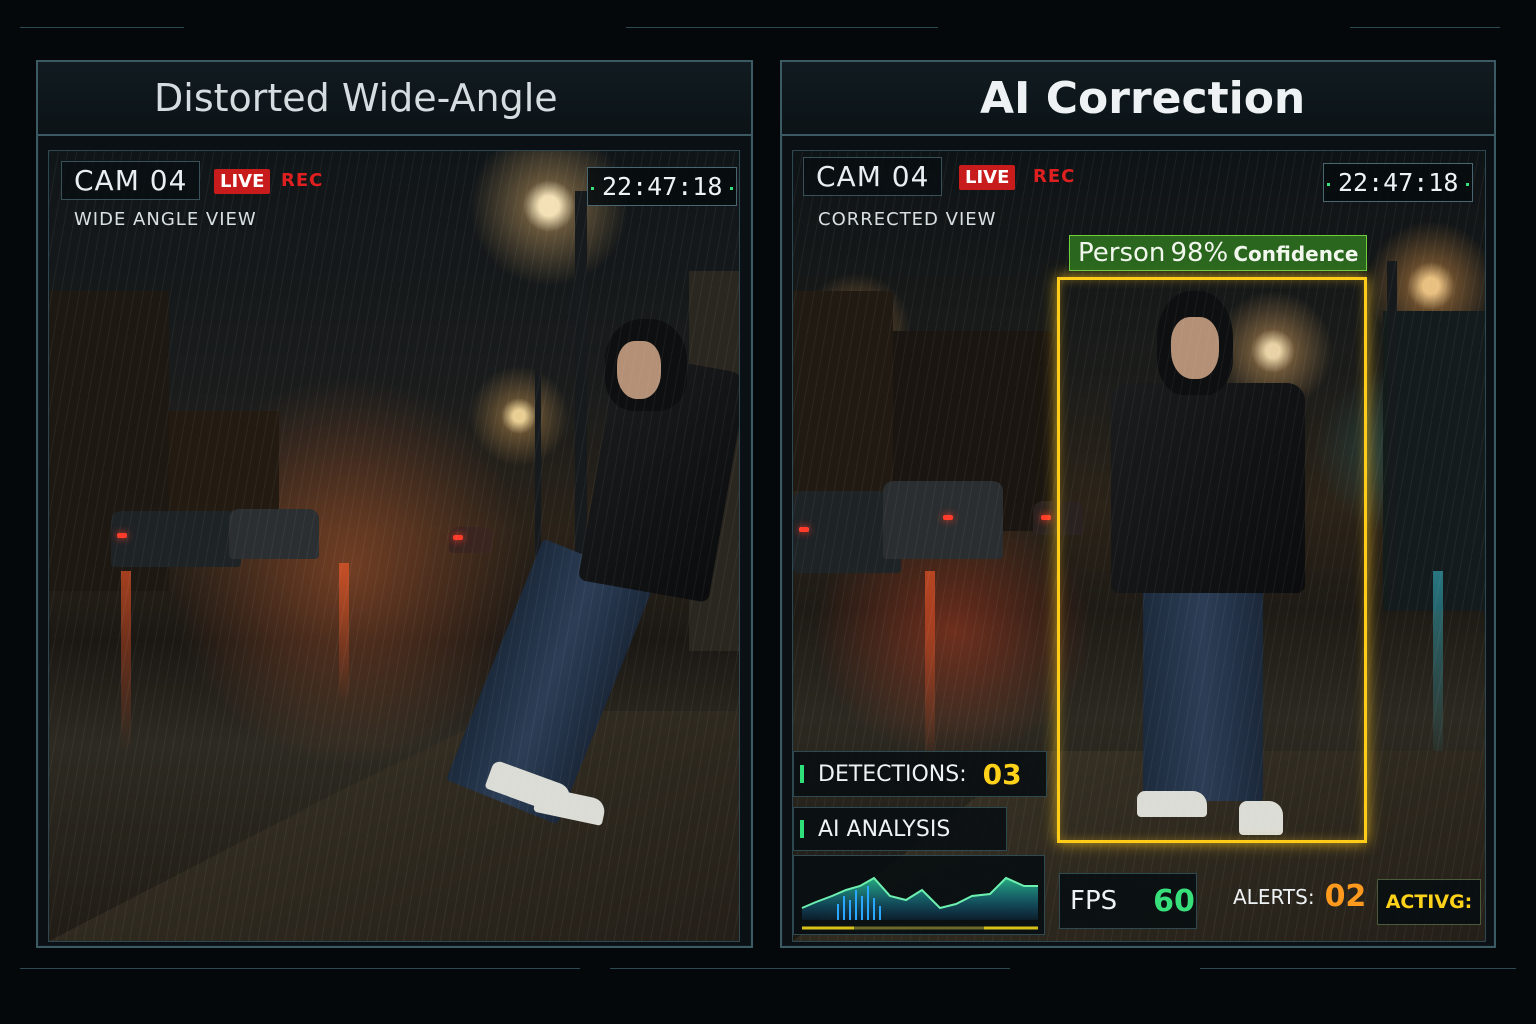 The width and height of the screenshot is (1536, 1024). What do you see at coordinates (1345, 896) in the screenshot?
I see `alerts-value: 02` at bounding box center [1345, 896].